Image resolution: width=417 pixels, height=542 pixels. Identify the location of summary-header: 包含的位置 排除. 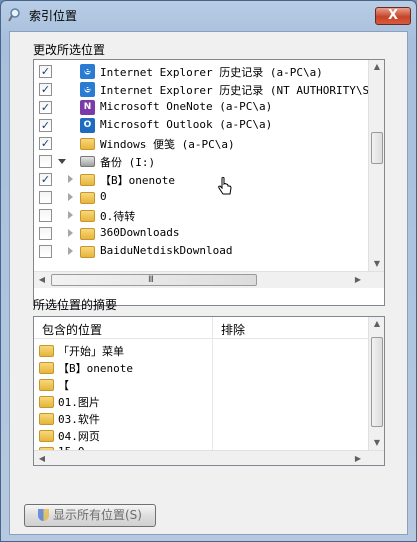
(201, 328).